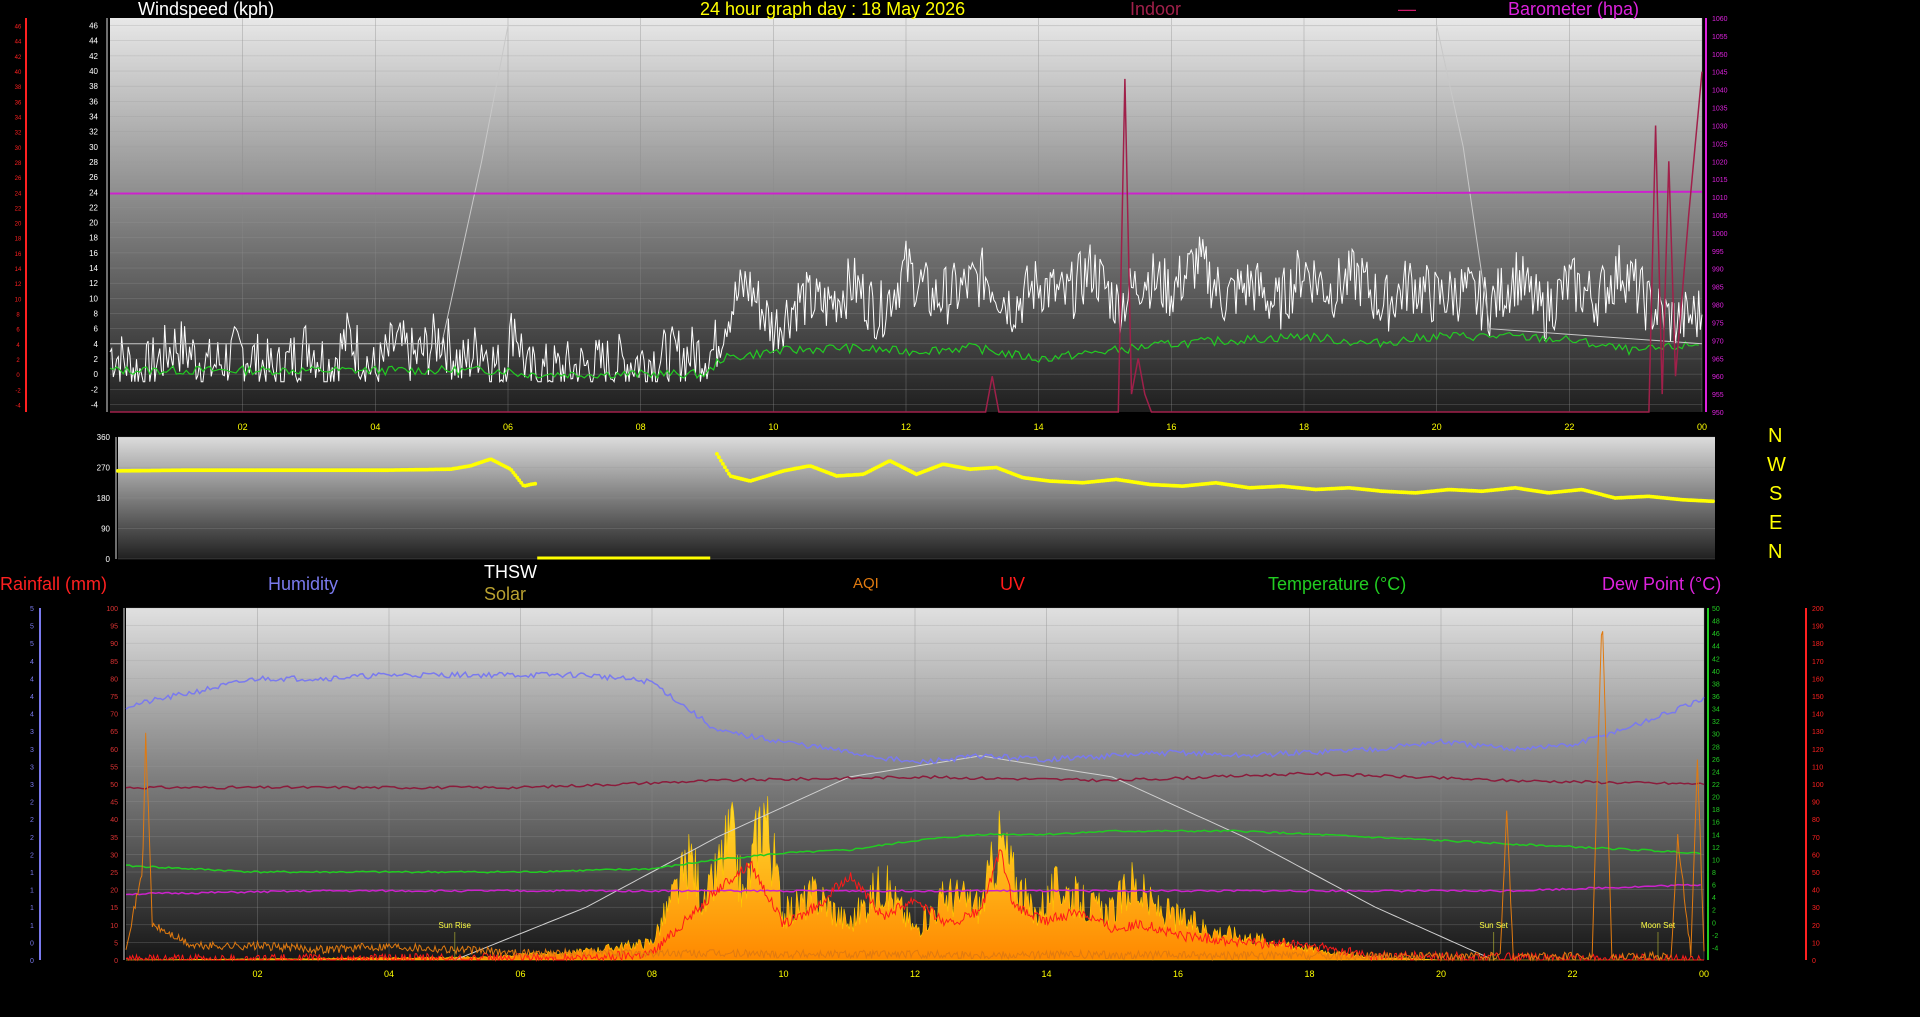 The height and width of the screenshot is (1017, 1920). What do you see at coordinates (93, 177) in the screenshot?
I see `wind-y-tick: 26` at bounding box center [93, 177].